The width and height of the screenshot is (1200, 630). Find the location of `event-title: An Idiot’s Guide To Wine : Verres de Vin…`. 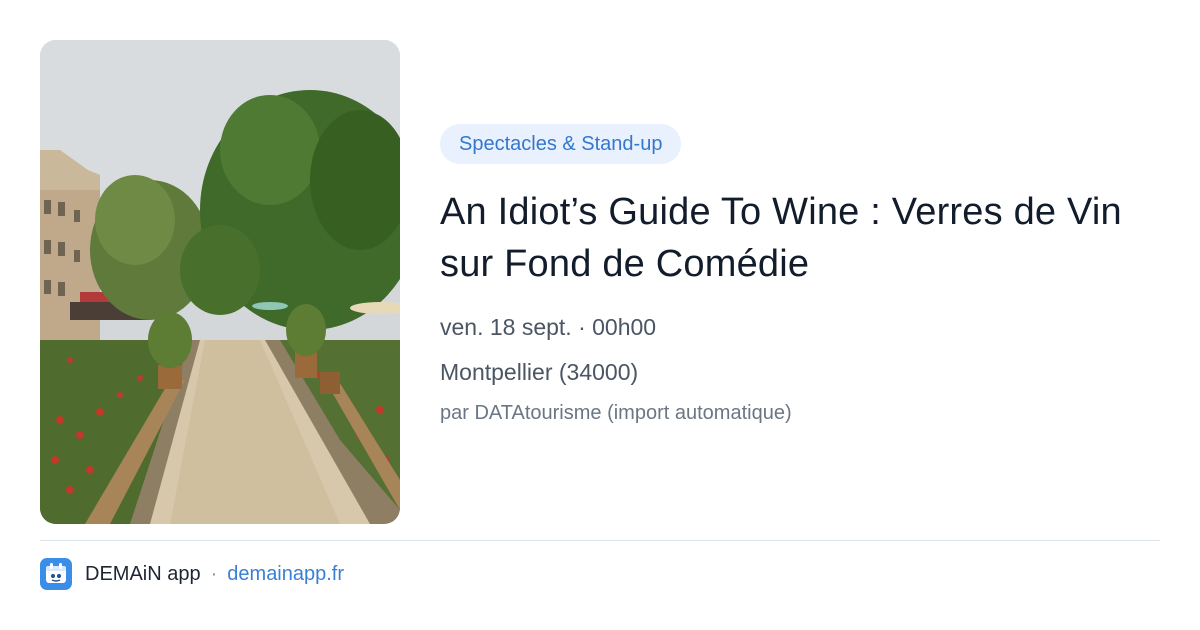

event-title: An Idiot’s Guide To Wine : Verres de Vin… is located at coordinates (800, 238).